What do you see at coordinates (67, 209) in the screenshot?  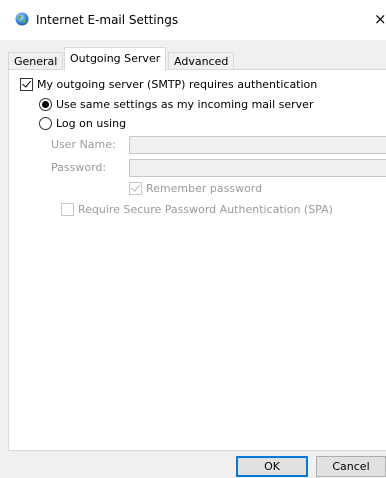 I see `spa-checkbox` at bounding box center [67, 209].